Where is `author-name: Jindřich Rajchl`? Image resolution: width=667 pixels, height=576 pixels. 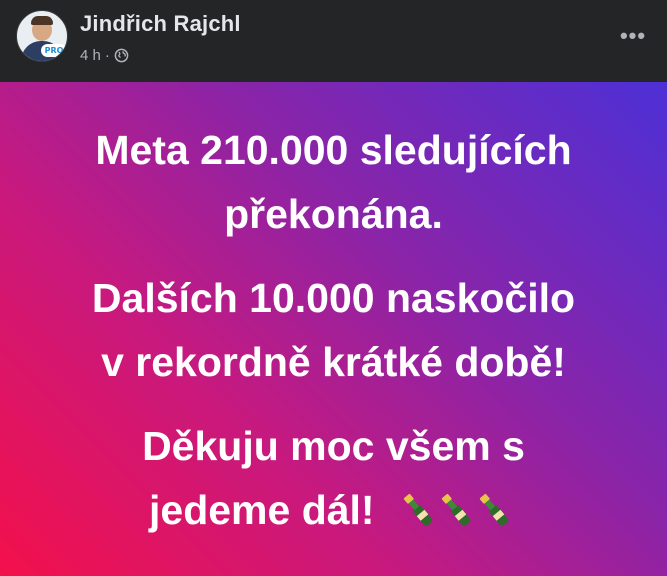 author-name: Jindřich Rajchl is located at coordinates (160, 24).